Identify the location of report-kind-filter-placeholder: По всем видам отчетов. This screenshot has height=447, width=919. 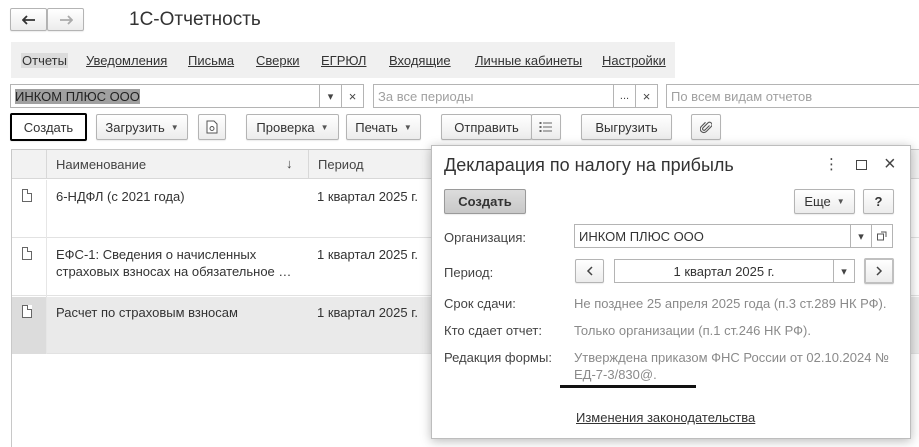
(742, 96).